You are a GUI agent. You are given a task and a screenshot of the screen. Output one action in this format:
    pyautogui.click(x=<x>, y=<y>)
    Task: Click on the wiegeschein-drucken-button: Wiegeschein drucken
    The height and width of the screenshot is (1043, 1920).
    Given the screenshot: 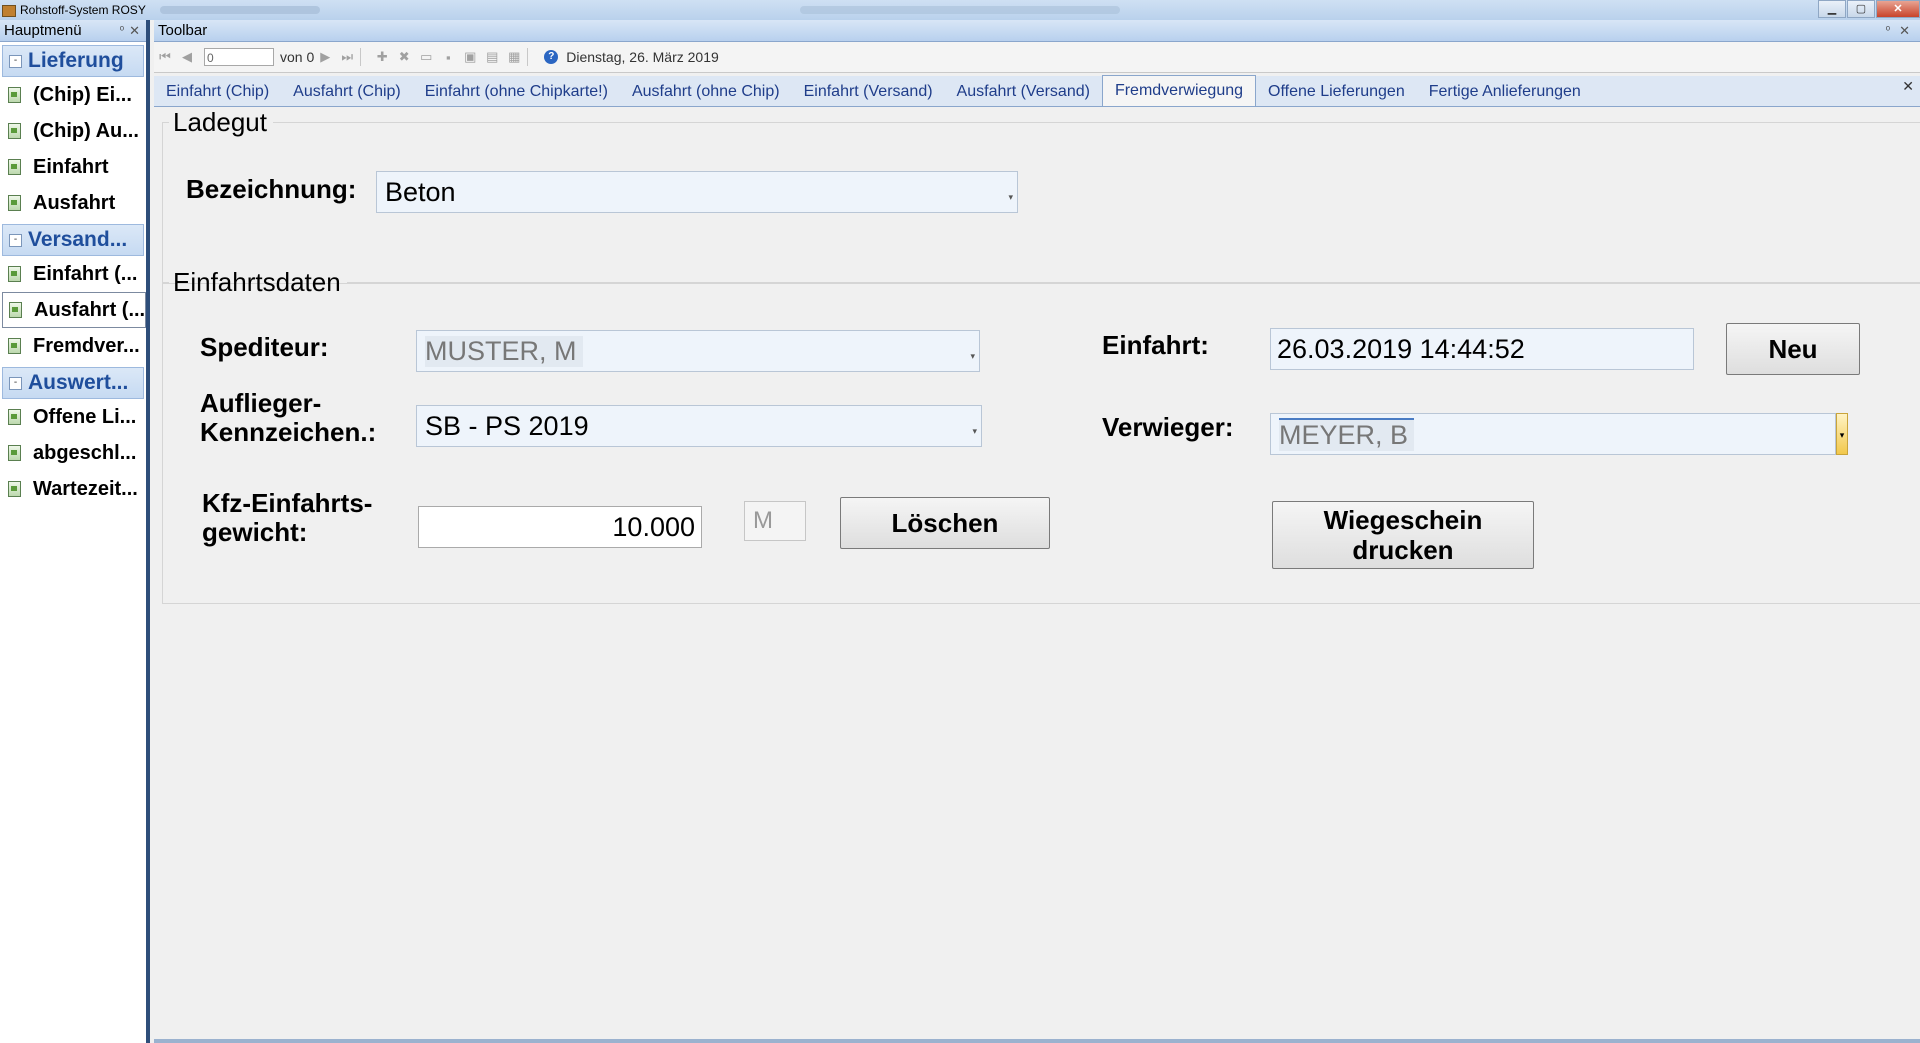 What is the action you would take?
    pyautogui.click(x=1403, y=535)
    